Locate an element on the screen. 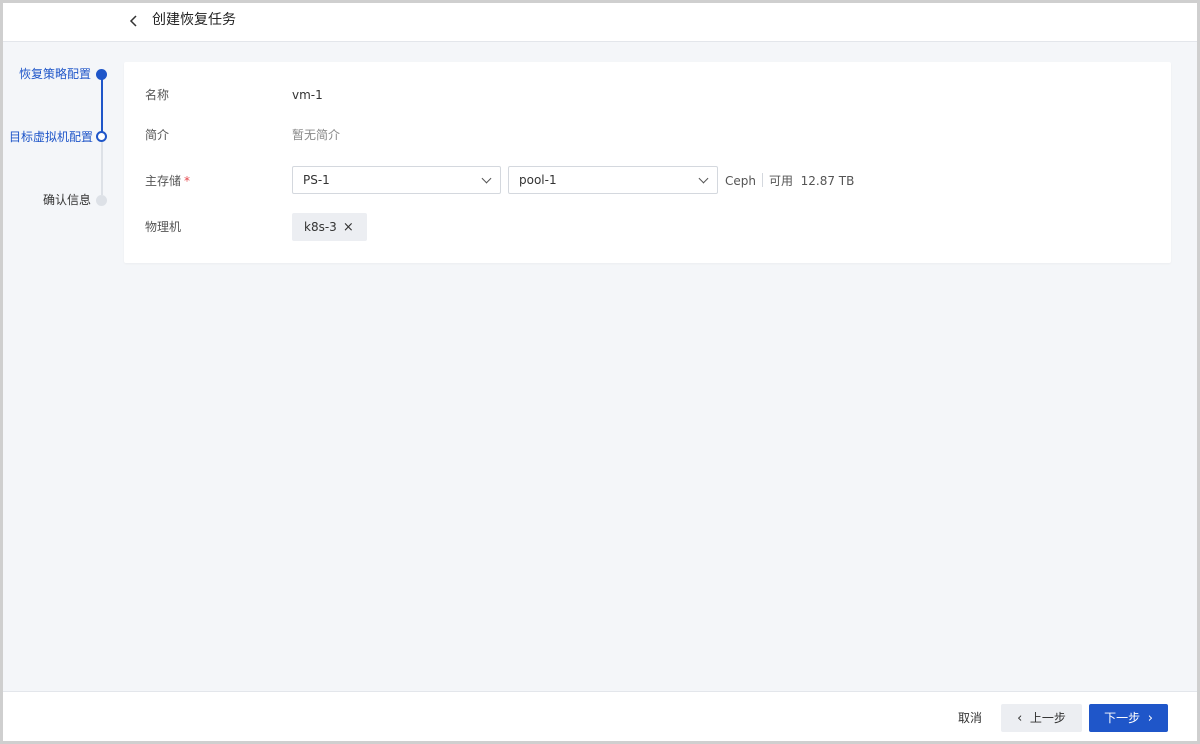 The image size is (1200, 744). cancel-button: 取消 is located at coordinates (970, 718).